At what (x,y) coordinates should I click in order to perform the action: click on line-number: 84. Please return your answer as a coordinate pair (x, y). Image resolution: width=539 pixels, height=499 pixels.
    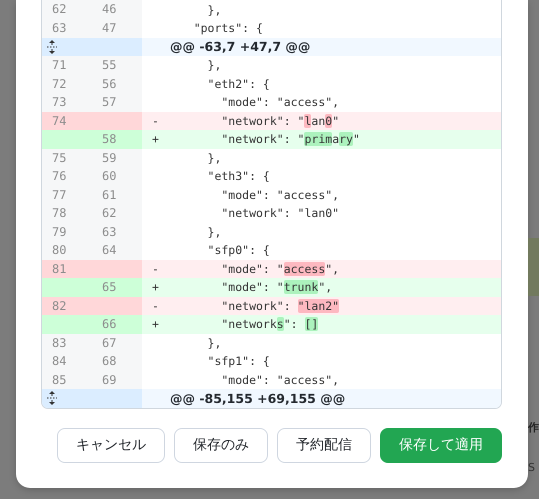
    Looking at the image, I should click on (67, 361).